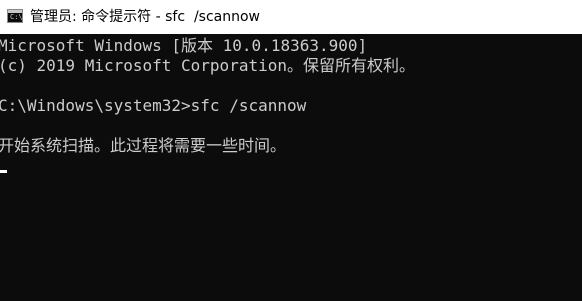 This screenshot has height=301, width=582. I want to click on console-line-copyright: (c) 2019 Microsoft Corporation。保留所有权利。, so click(207, 65).